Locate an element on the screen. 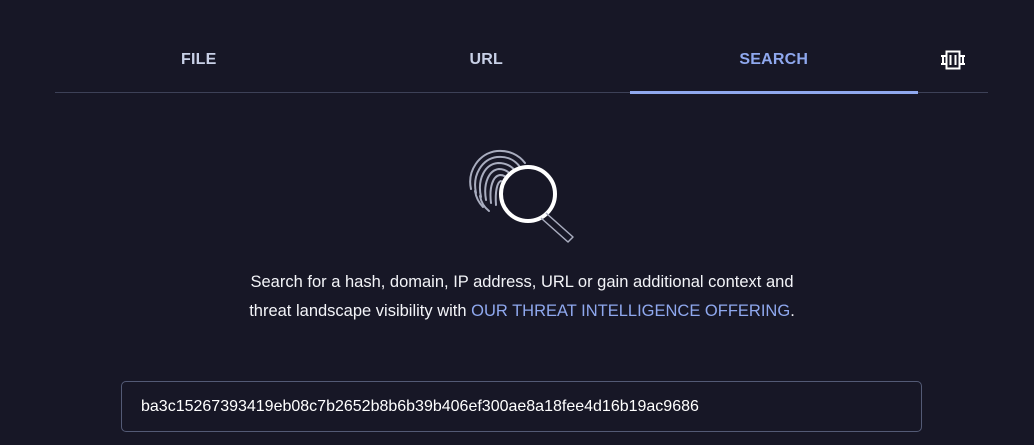 The height and width of the screenshot is (445, 1034). tab-hardware-chip is located at coordinates (953, 60).